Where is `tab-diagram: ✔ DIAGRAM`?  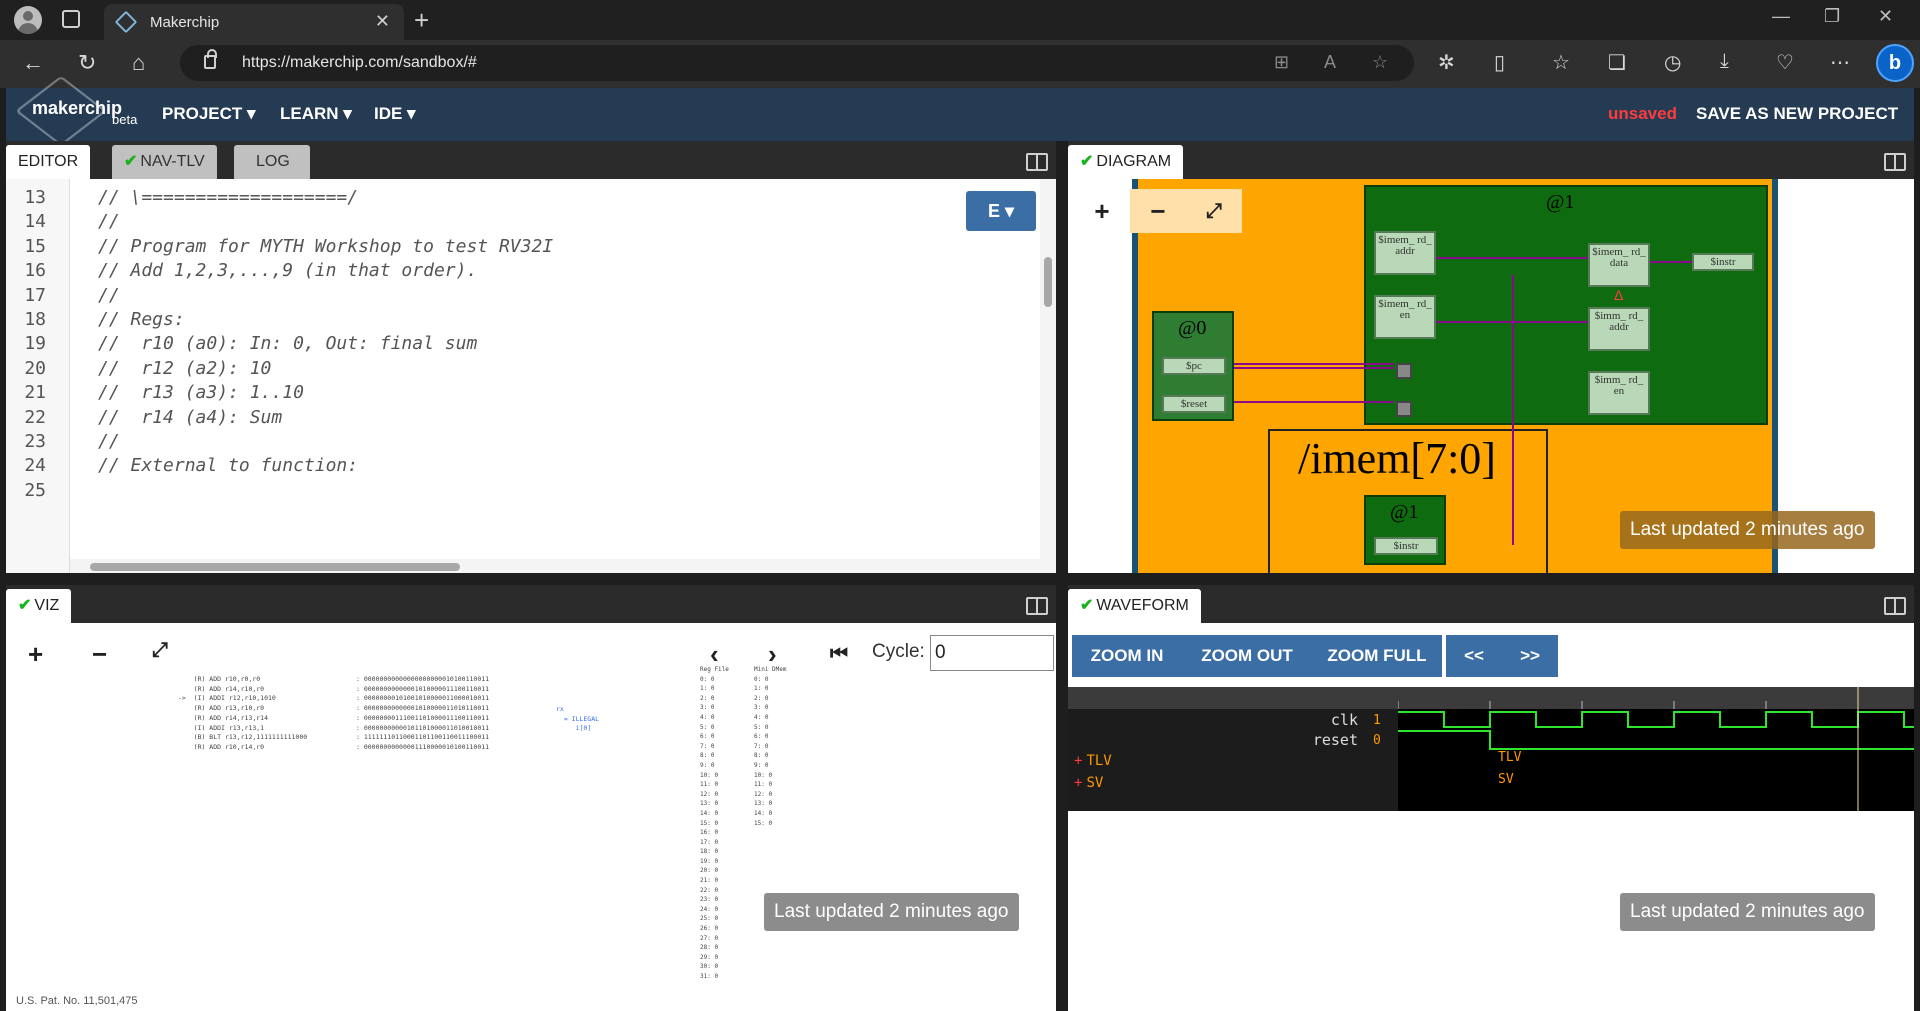 tab-diagram: ✔ DIAGRAM is located at coordinates (1126, 162).